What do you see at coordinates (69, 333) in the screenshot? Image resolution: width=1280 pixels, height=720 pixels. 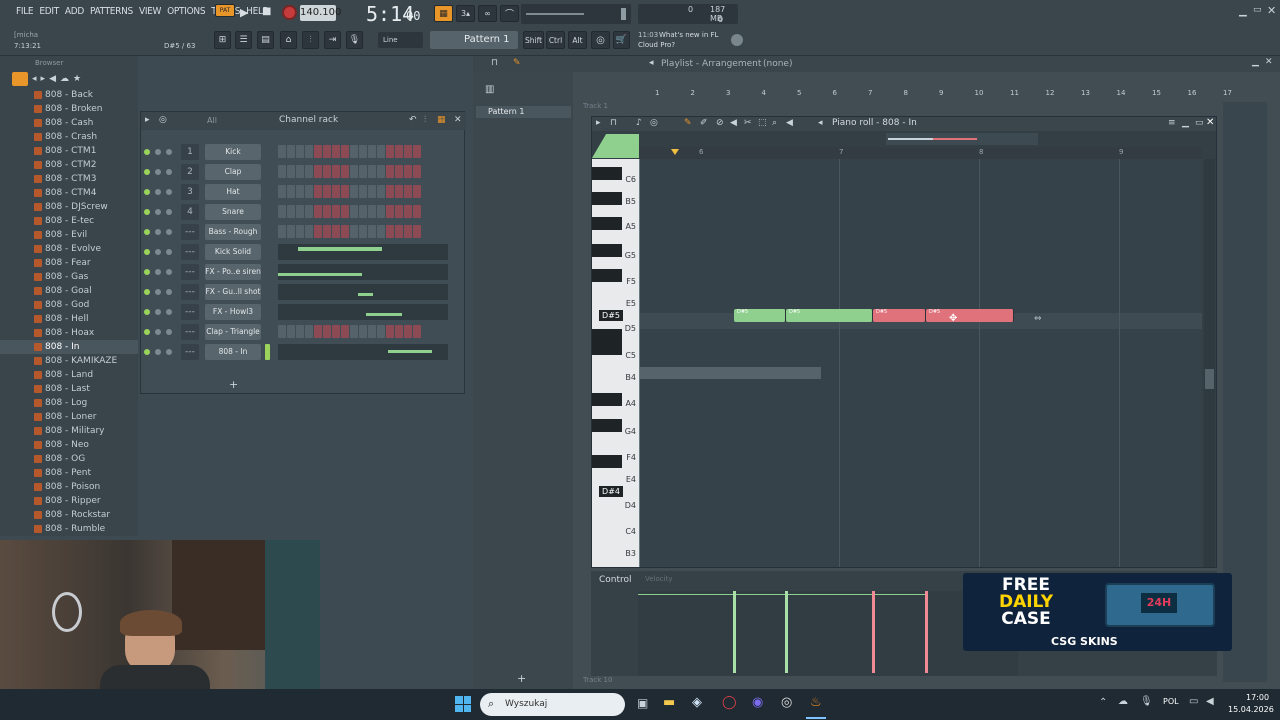 I see `browser-item: 808 - Hoax` at bounding box center [69, 333].